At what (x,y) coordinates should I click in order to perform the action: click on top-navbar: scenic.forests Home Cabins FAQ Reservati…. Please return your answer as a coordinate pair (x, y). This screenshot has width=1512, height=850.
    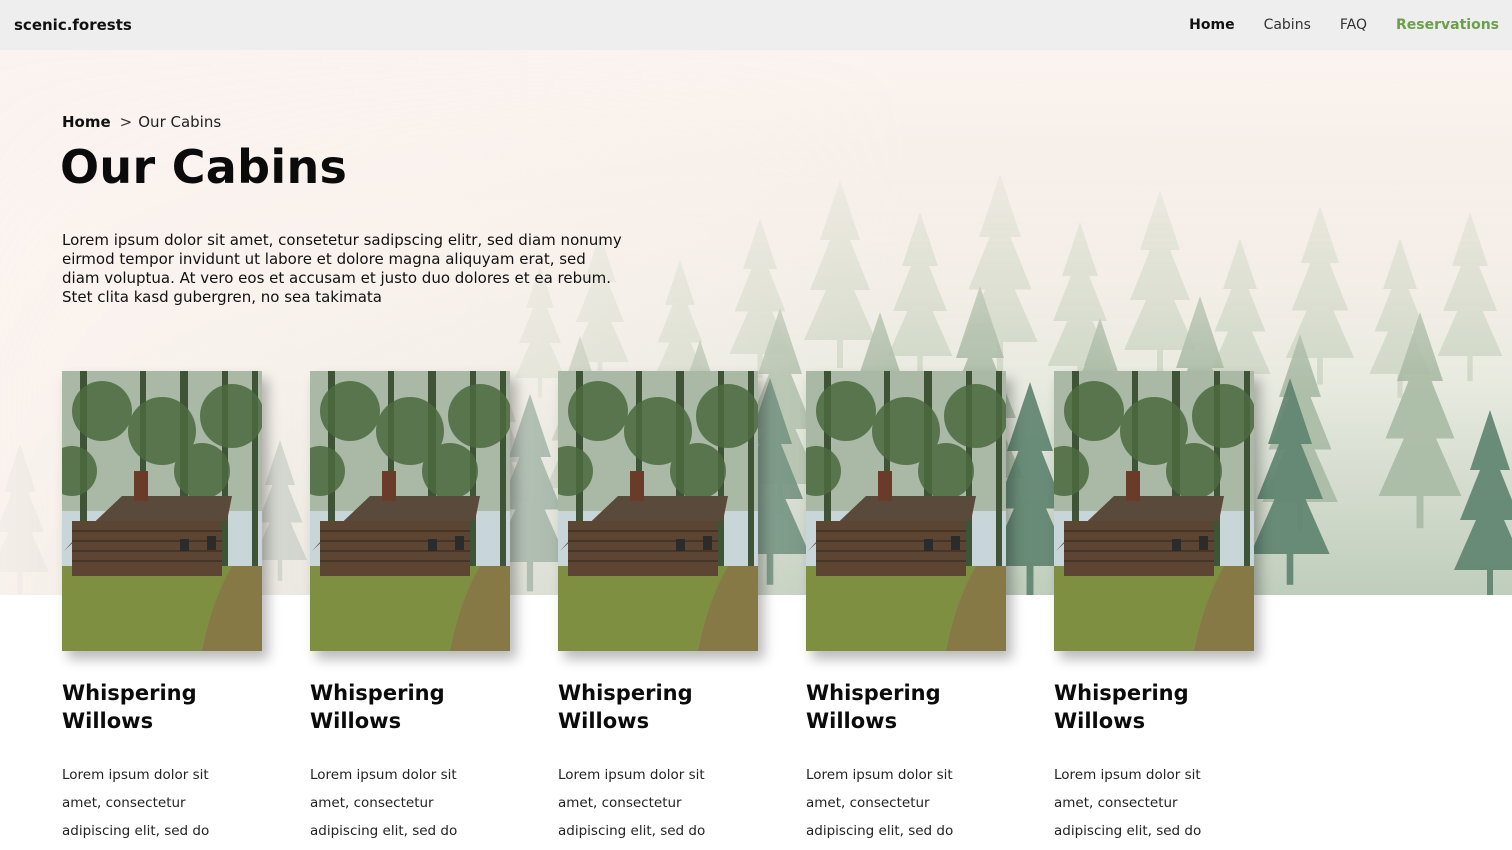
    Looking at the image, I should click on (756, 25).